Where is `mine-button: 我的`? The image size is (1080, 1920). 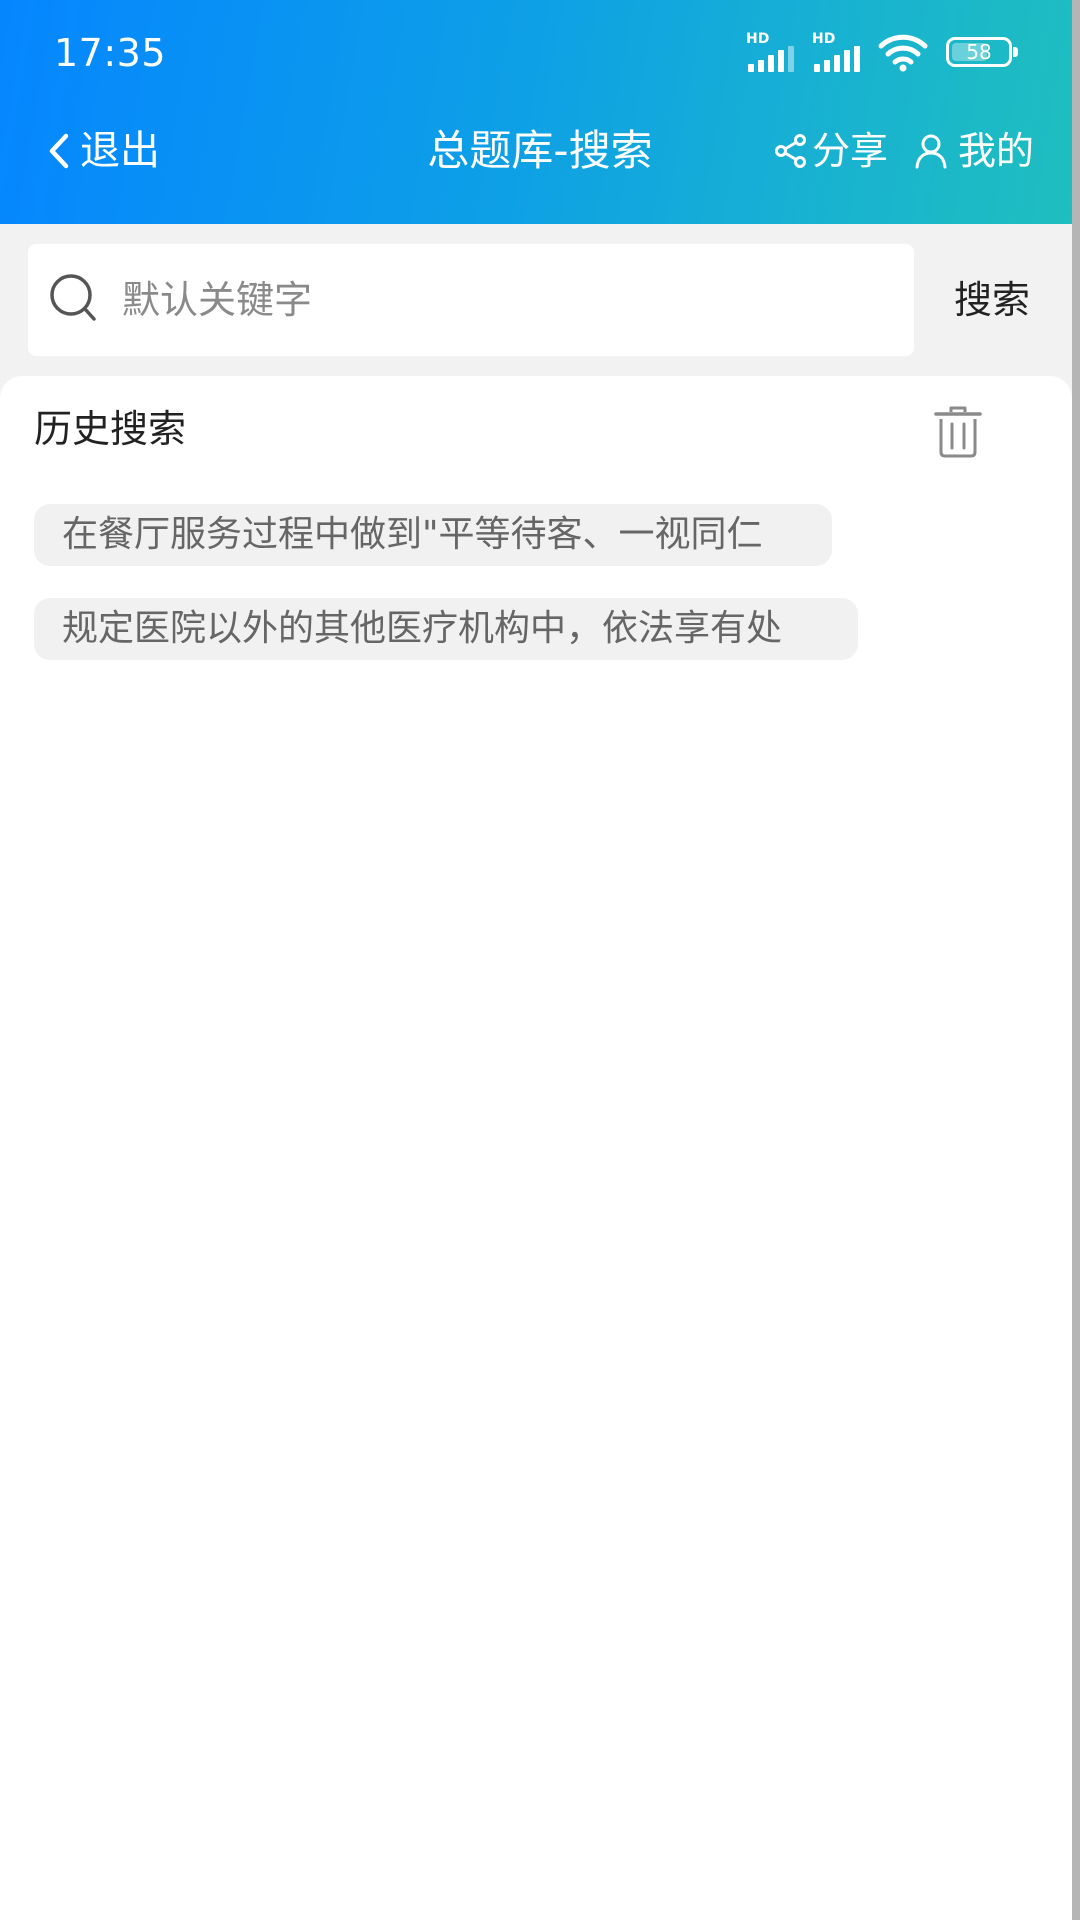
mine-button: 我的 is located at coordinates (974, 151).